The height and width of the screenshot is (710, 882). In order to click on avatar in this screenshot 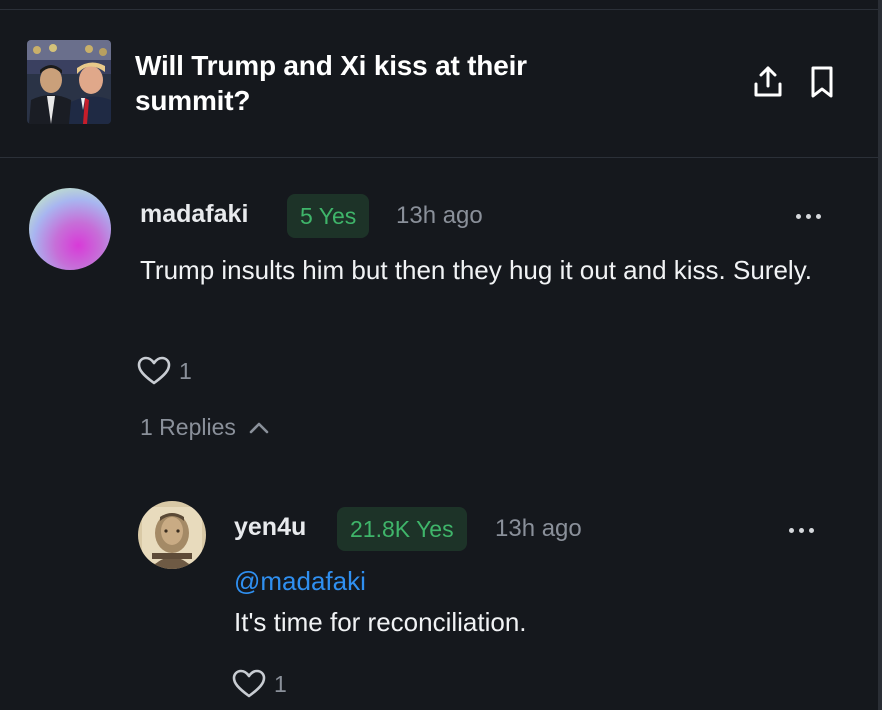, I will do `click(70, 229)`.